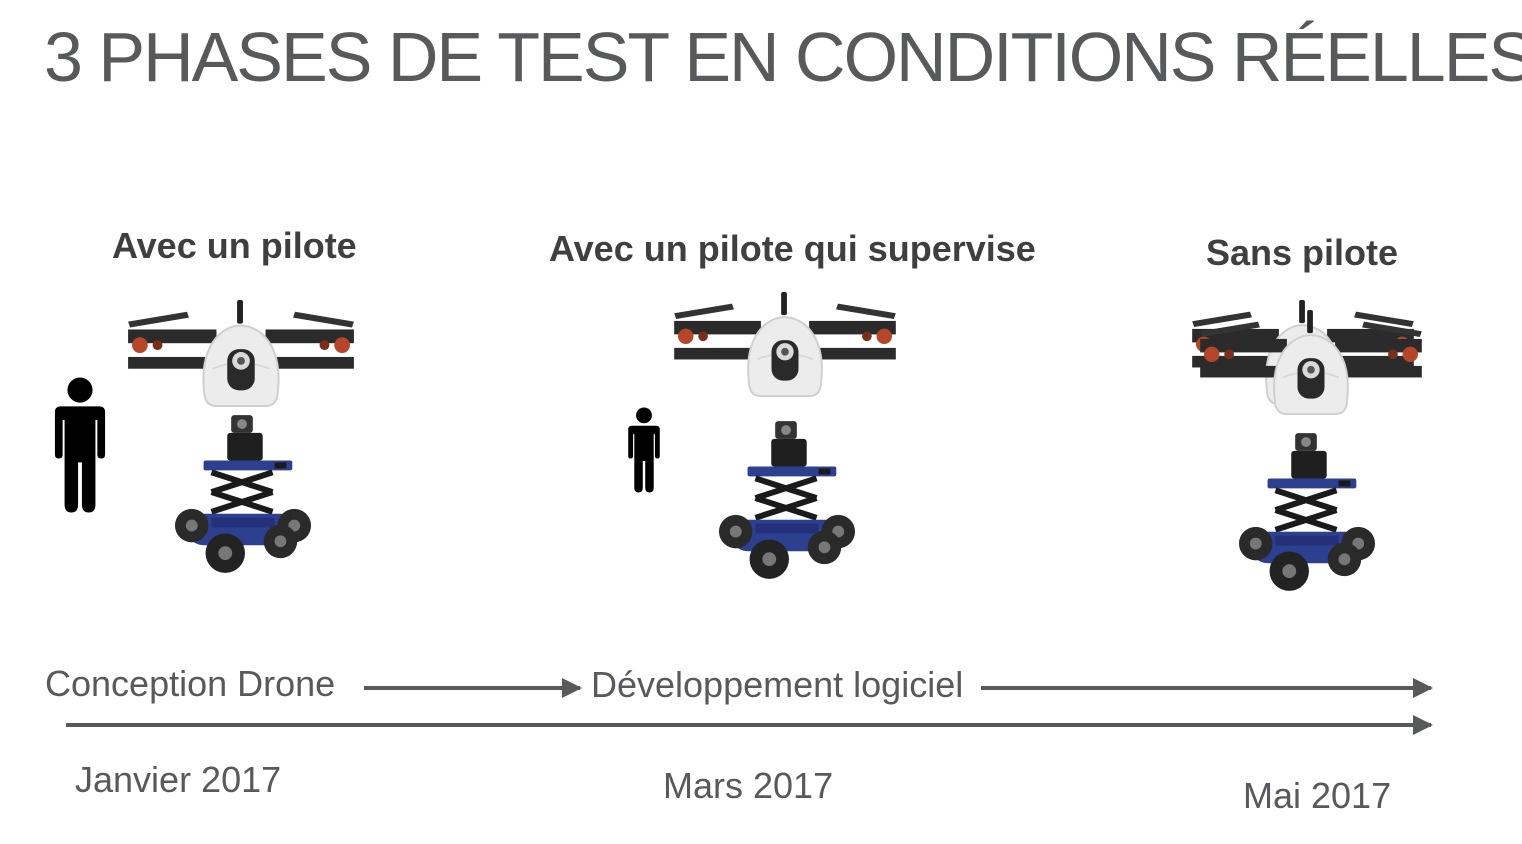 This screenshot has height=844, width=1522. Describe the element at coordinates (748, 785) in the screenshot. I see `date-mars-2017: Mars 2017` at that location.